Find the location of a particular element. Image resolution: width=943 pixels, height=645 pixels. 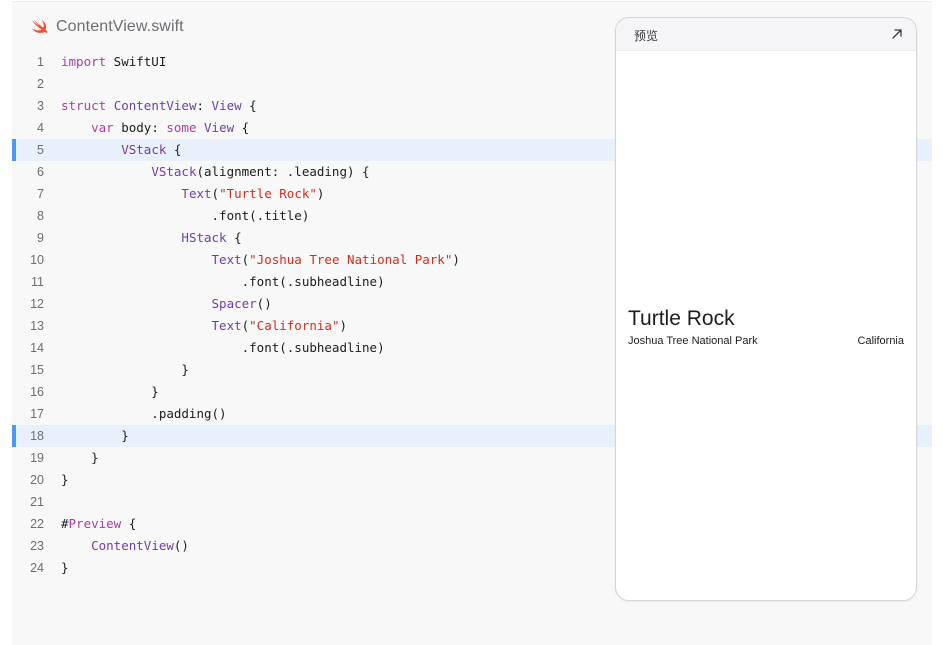

arrow-up-right-icon is located at coordinates (897, 34).